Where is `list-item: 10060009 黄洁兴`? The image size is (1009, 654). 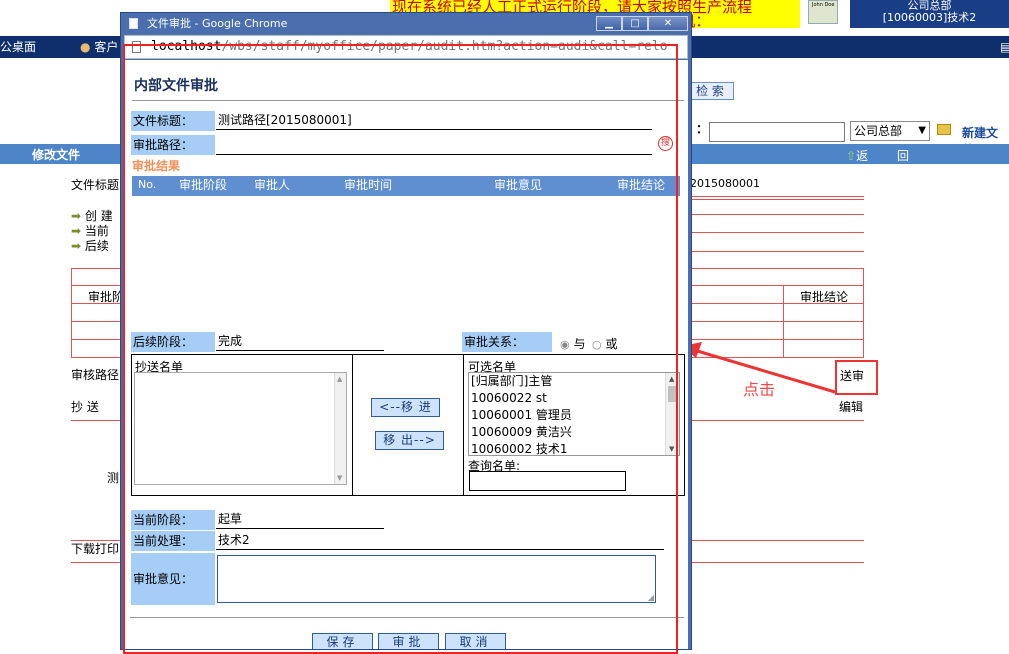
list-item: 10060009 黄洁兴 is located at coordinates (521, 432).